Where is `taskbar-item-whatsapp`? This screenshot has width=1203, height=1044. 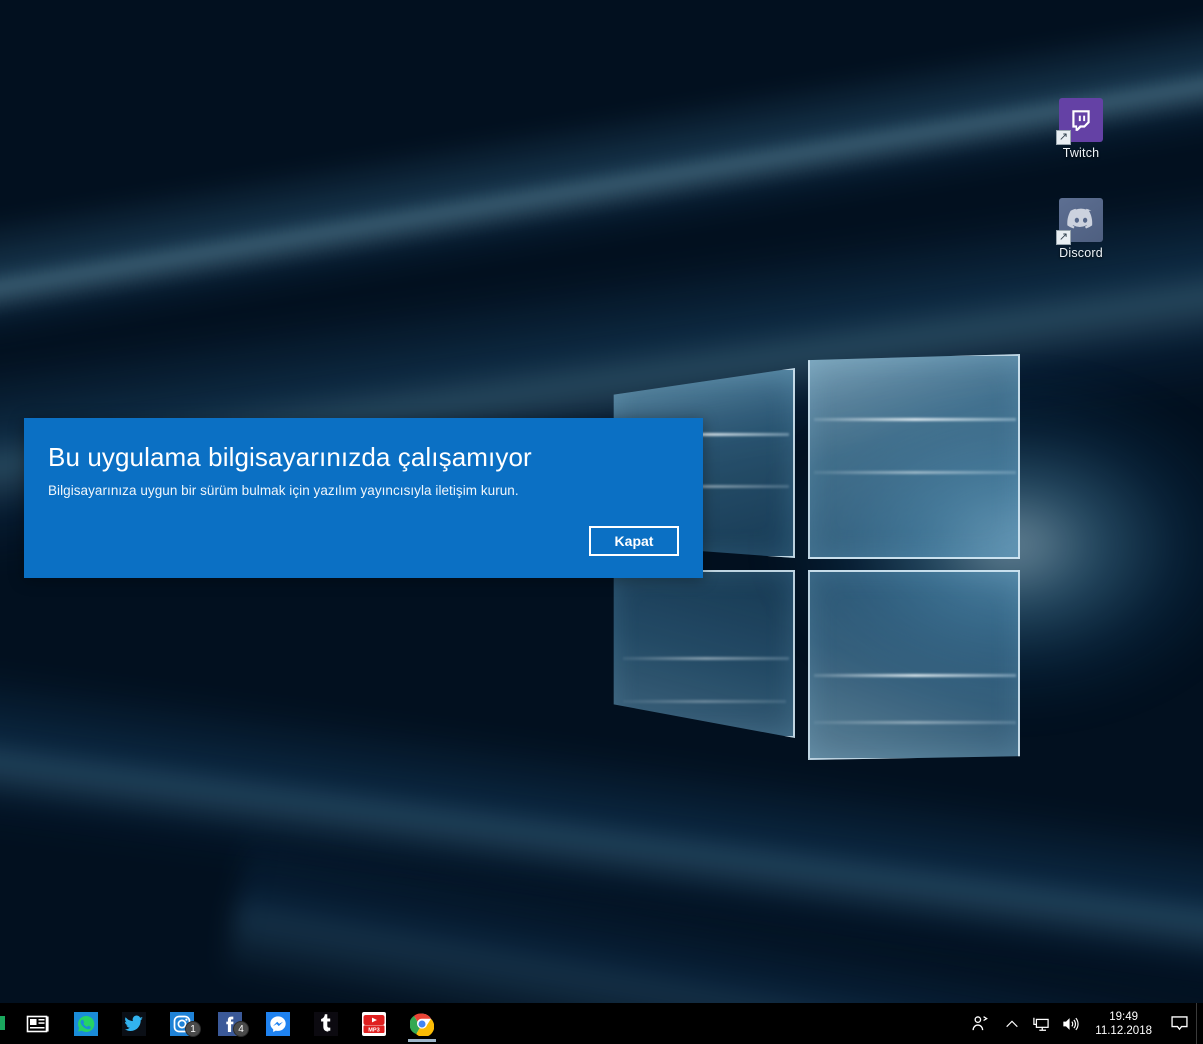 taskbar-item-whatsapp is located at coordinates (86, 1023).